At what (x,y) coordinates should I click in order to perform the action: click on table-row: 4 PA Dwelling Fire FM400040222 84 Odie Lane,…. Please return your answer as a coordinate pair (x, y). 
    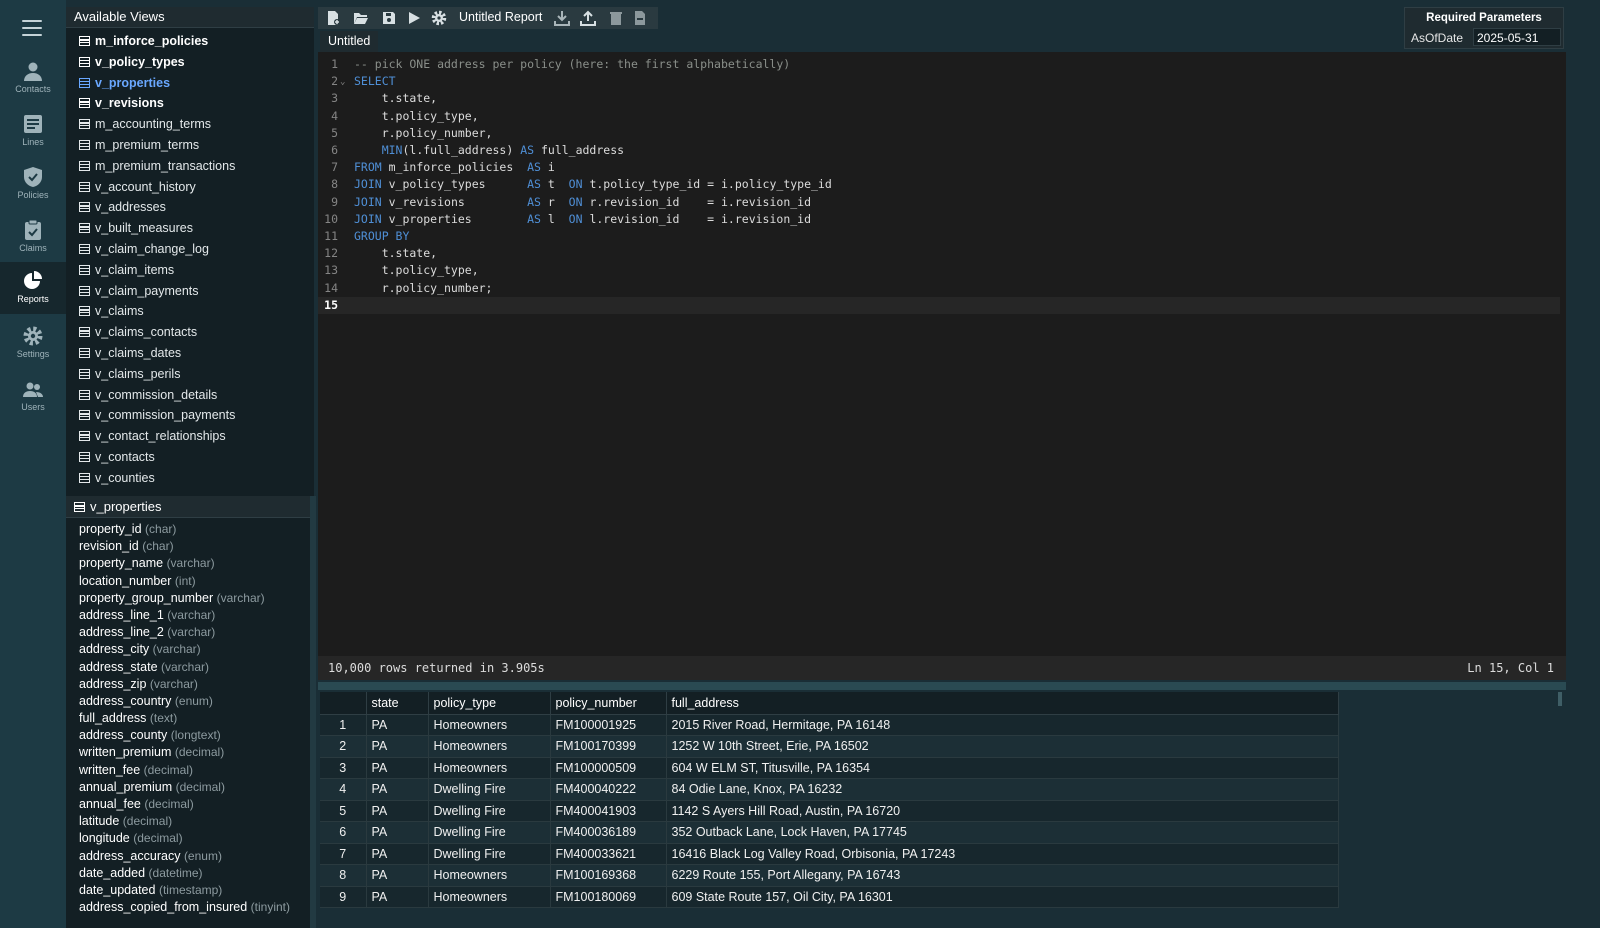
    Looking at the image, I should click on (829, 789).